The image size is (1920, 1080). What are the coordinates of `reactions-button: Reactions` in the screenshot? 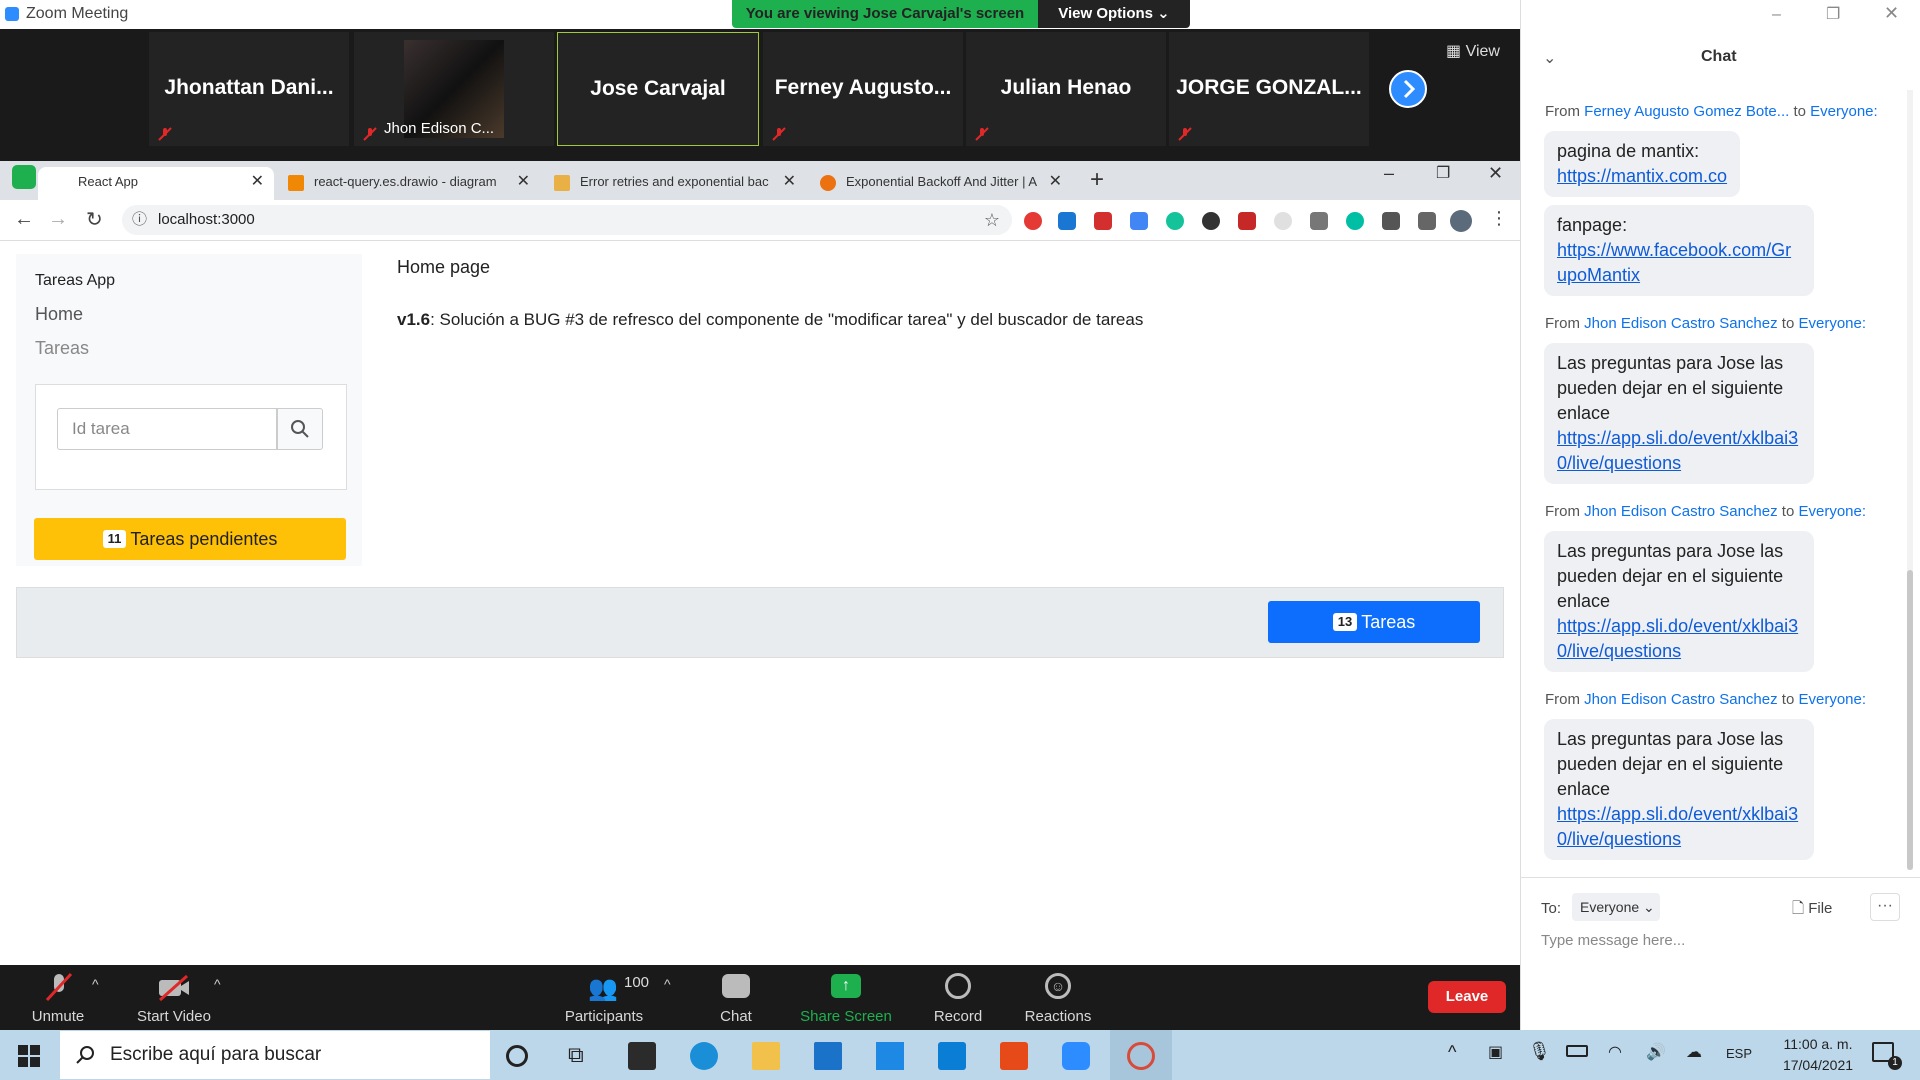 It's located at (1058, 1016).